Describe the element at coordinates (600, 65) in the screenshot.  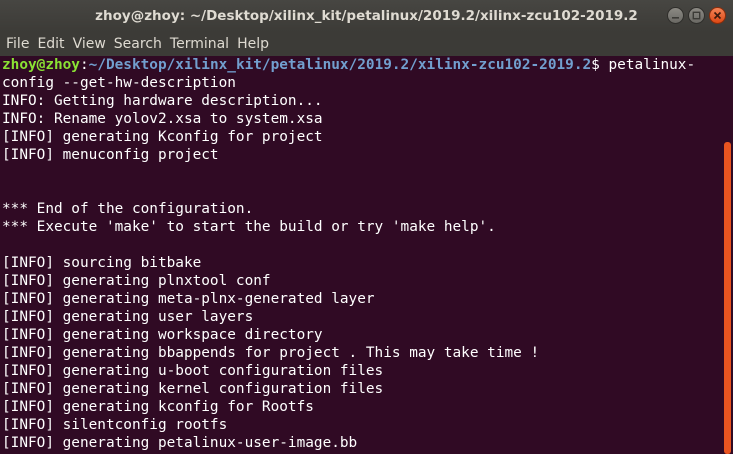
I see `prompt-symbol: $` at that location.